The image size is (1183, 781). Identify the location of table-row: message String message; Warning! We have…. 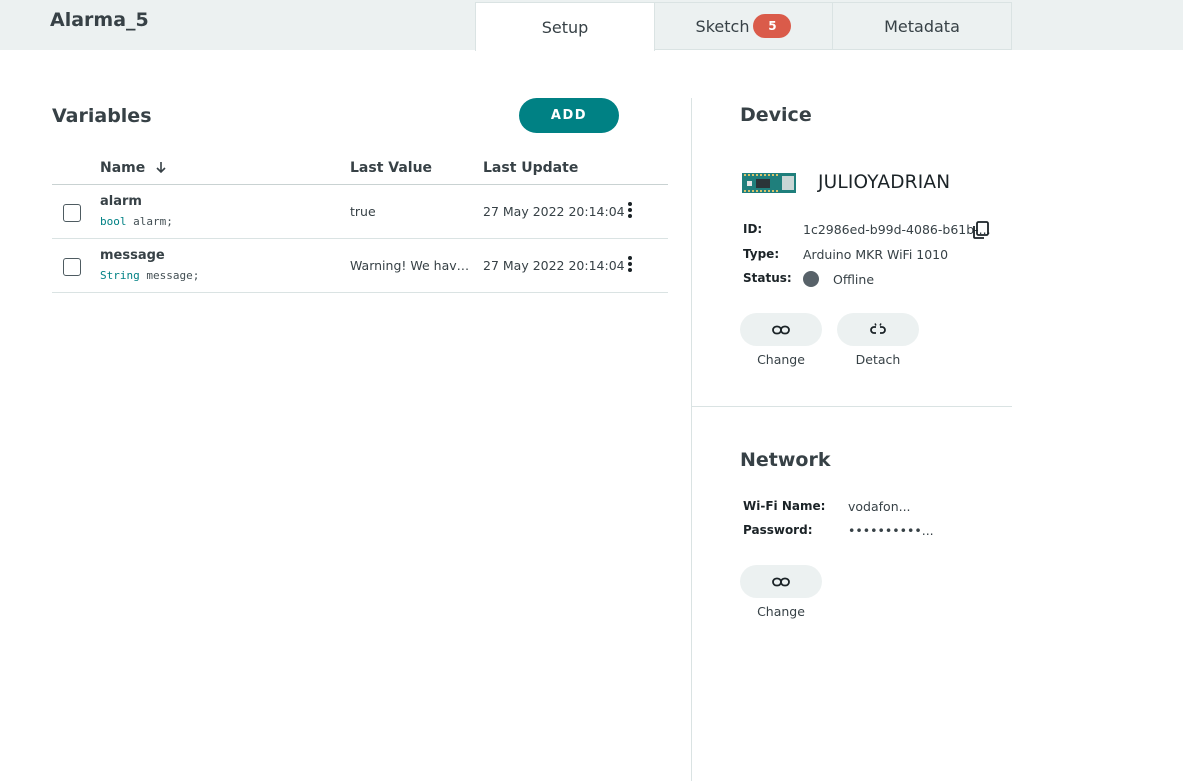
(360, 266).